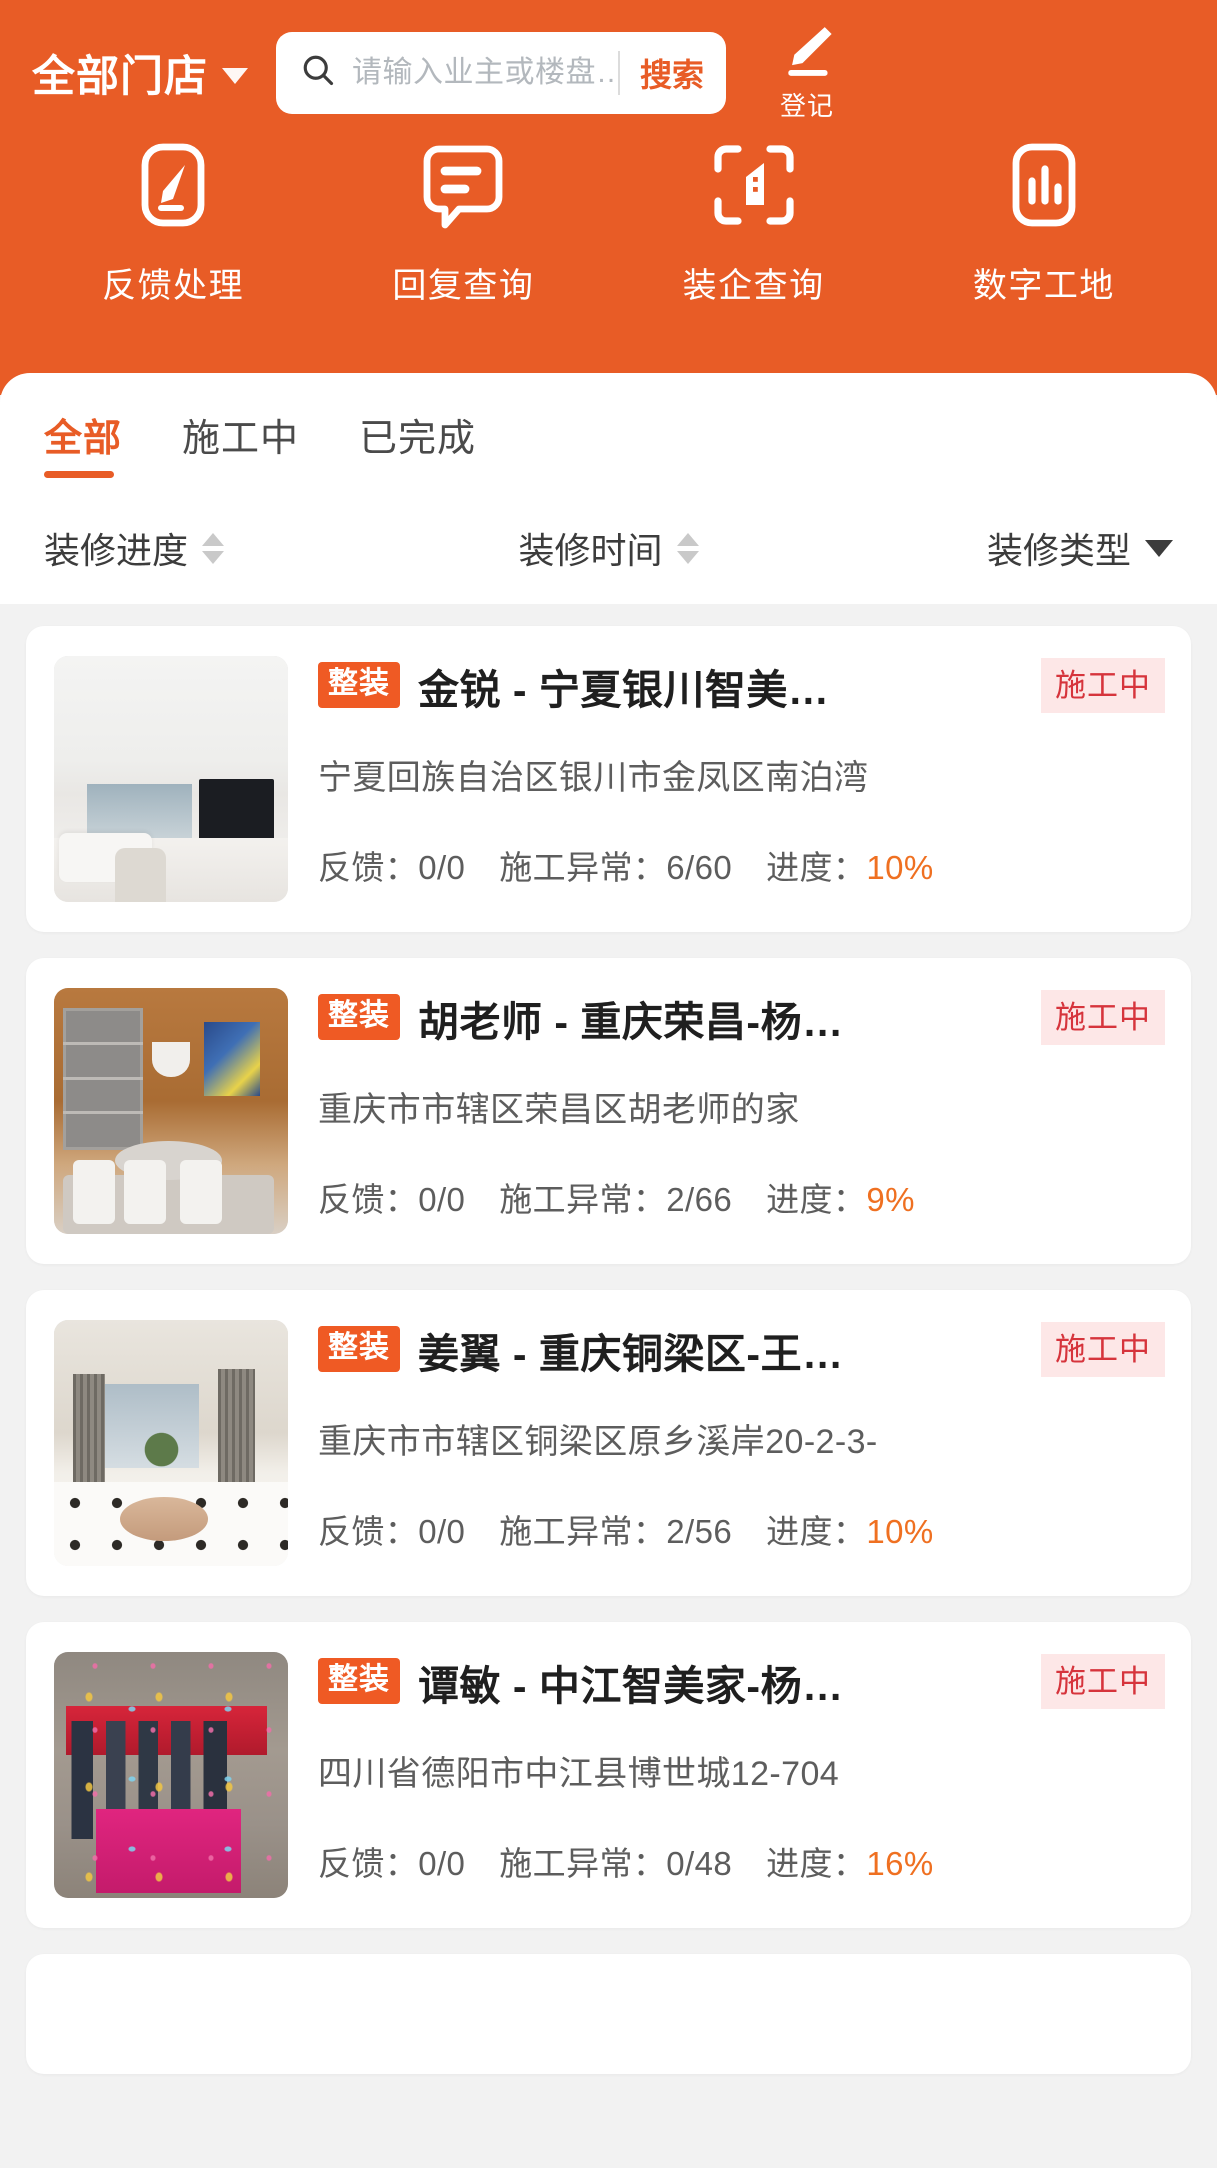 The image size is (1217, 2168). I want to click on filter-row: 装修进度 装修时间 装修类型, so click(608, 544).